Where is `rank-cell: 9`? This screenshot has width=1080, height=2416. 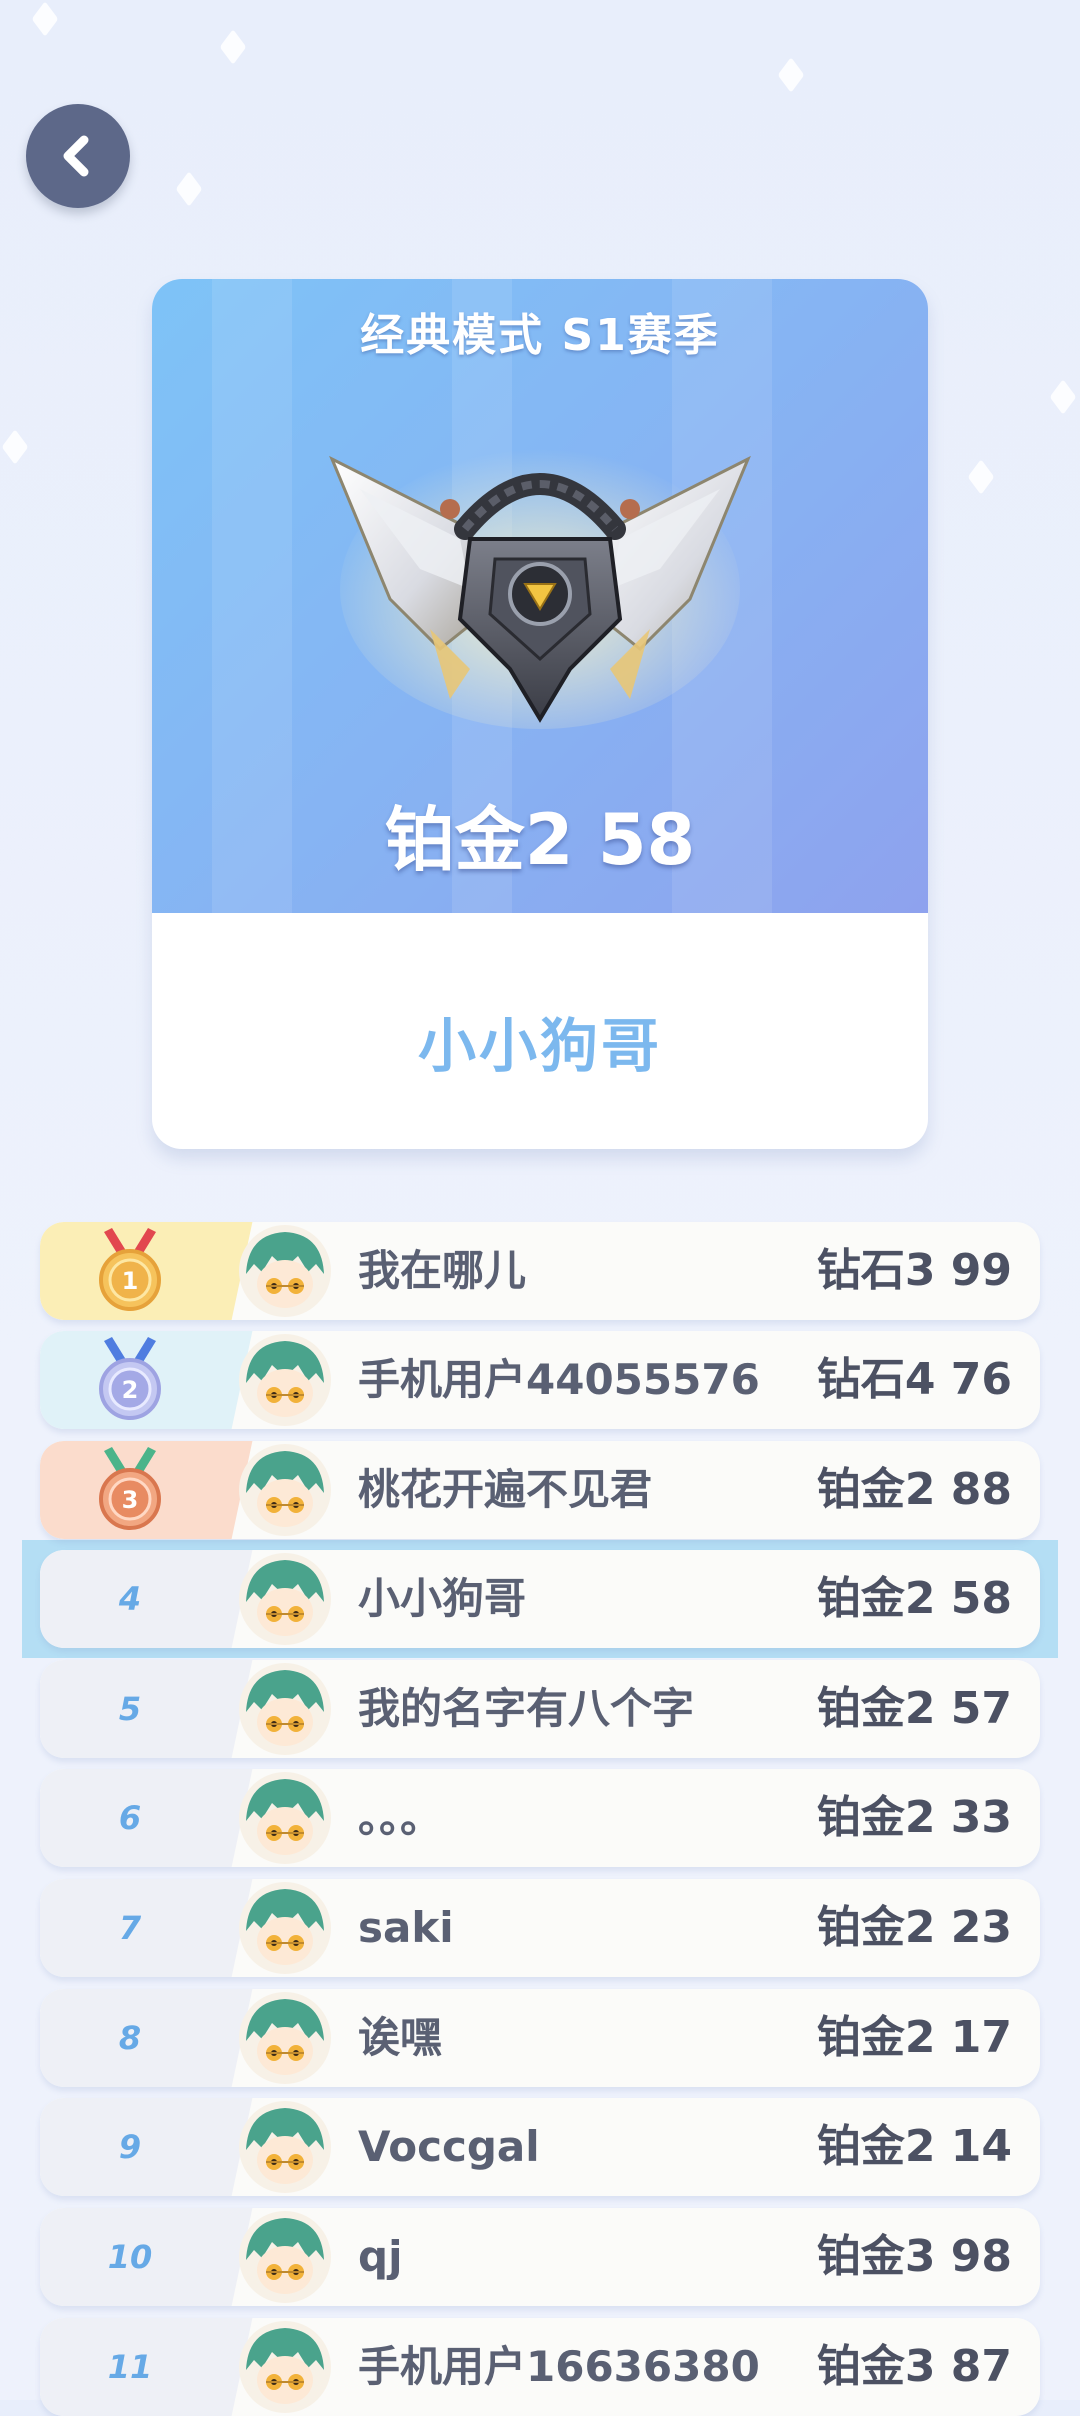
rank-cell: 9 is located at coordinates (130, 2147).